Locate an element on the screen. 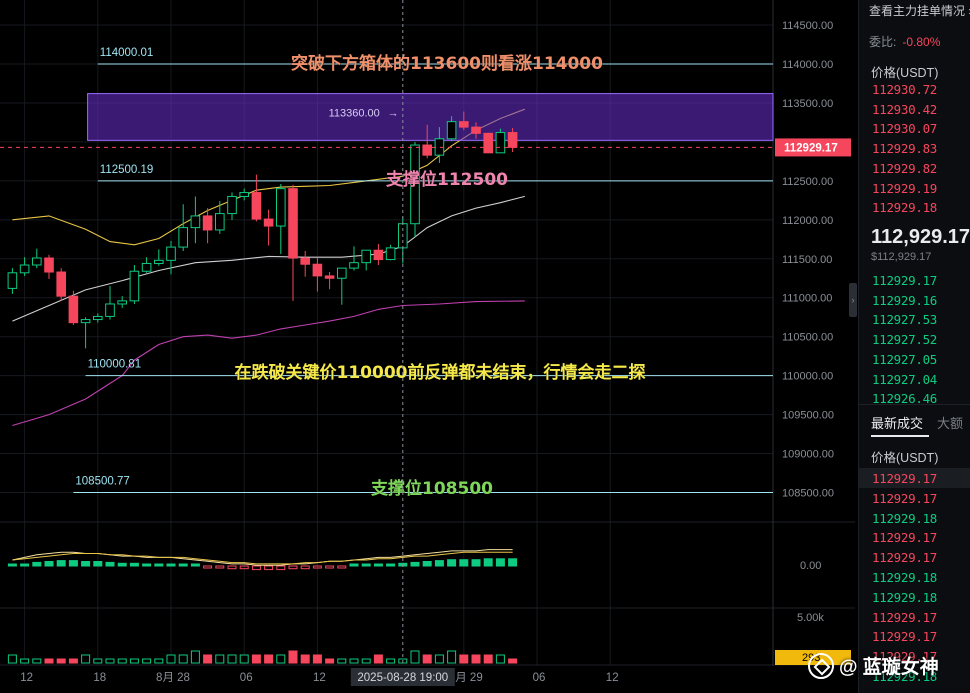  bid-row: 112927.52 is located at coordinates (904, 339).